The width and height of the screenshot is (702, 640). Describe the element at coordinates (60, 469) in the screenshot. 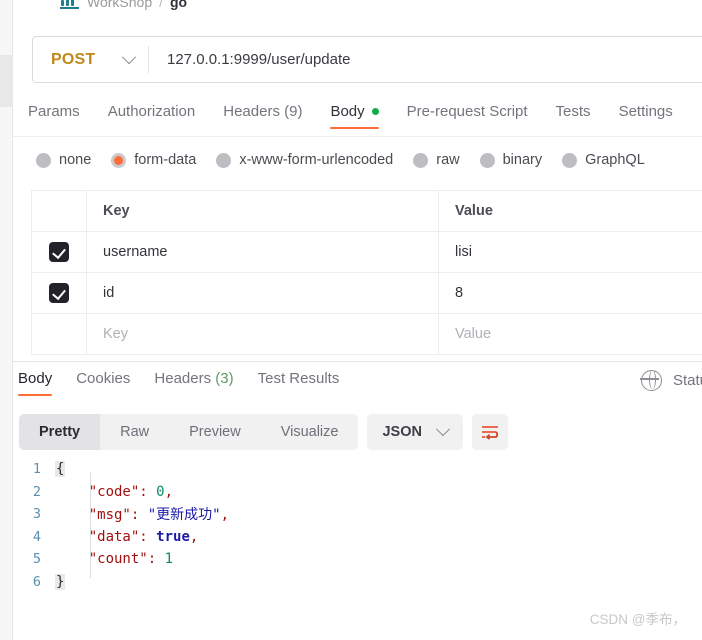

I see `code-token: {` at that location.